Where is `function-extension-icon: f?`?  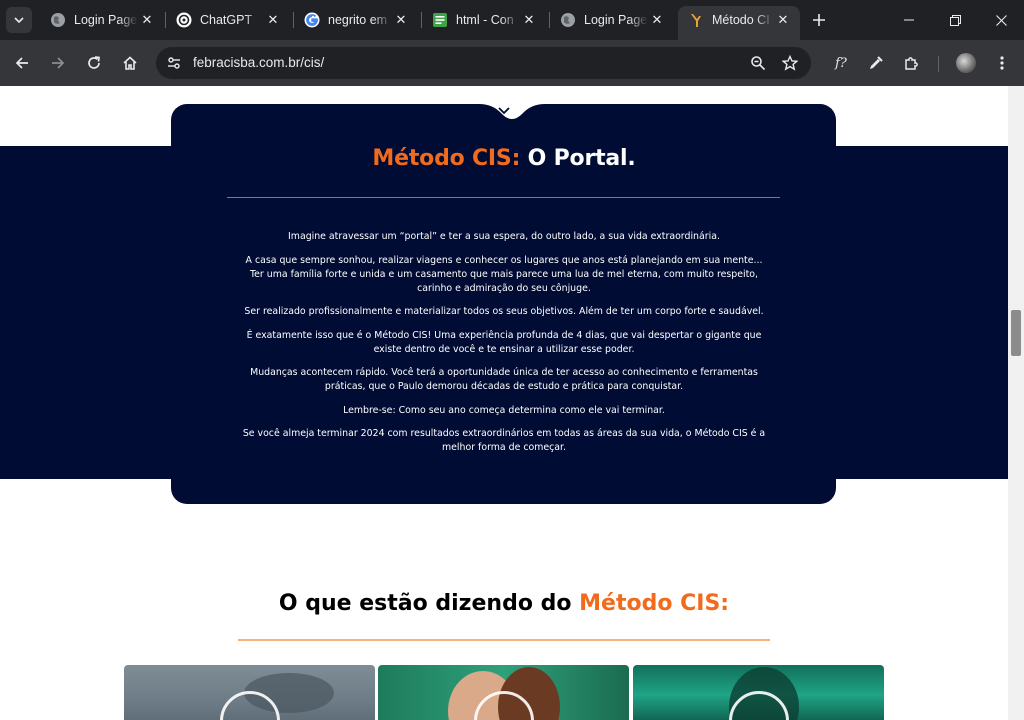 function-extension-icon: f? is located at coordinates (841, 63).